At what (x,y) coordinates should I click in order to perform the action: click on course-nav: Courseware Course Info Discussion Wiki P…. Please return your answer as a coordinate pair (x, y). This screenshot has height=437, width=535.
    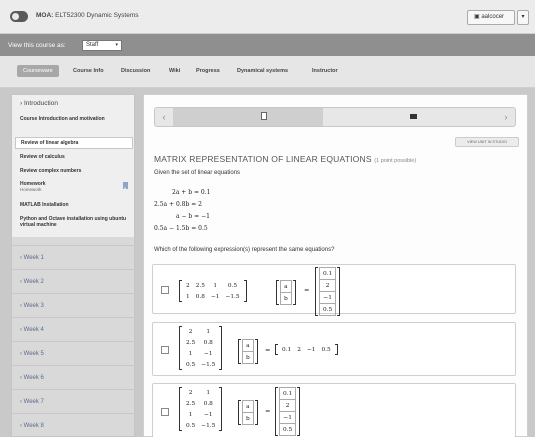
    Looking at the image, I should click on (267, 72).